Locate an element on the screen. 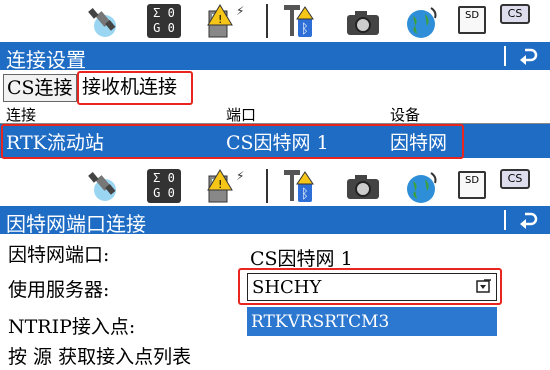  table-row: RTK流动站 CS因特网 1 因特网 is located at coordinates (275, 141).